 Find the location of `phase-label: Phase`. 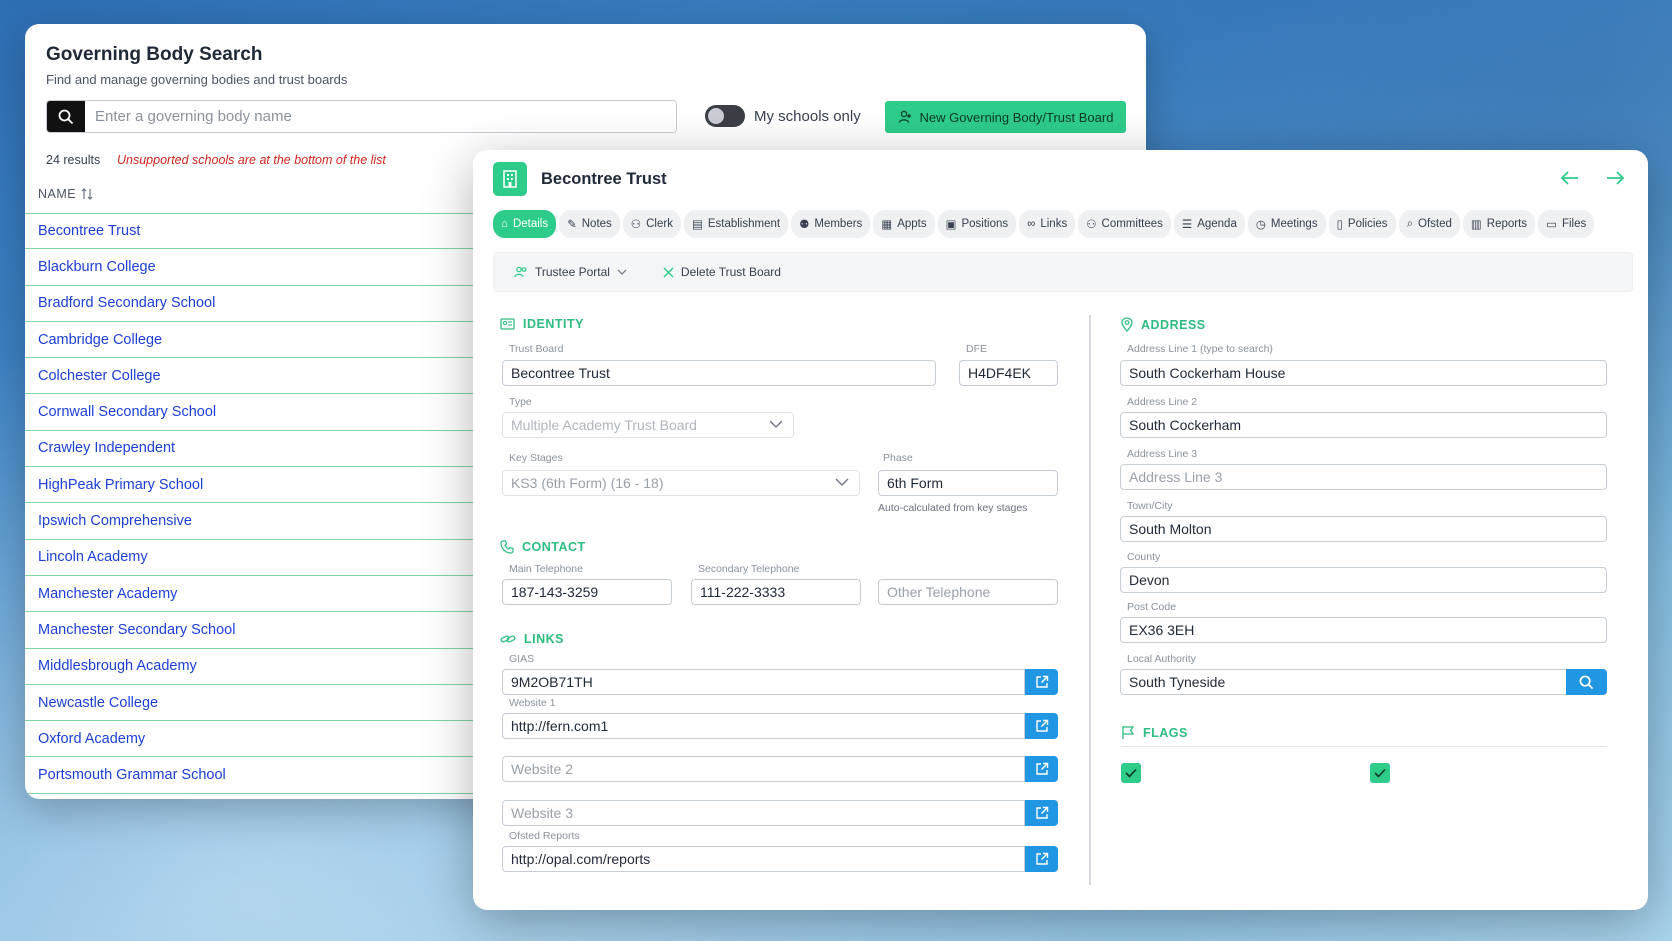

phase-label: Phase is located at coordinates (898, 458).